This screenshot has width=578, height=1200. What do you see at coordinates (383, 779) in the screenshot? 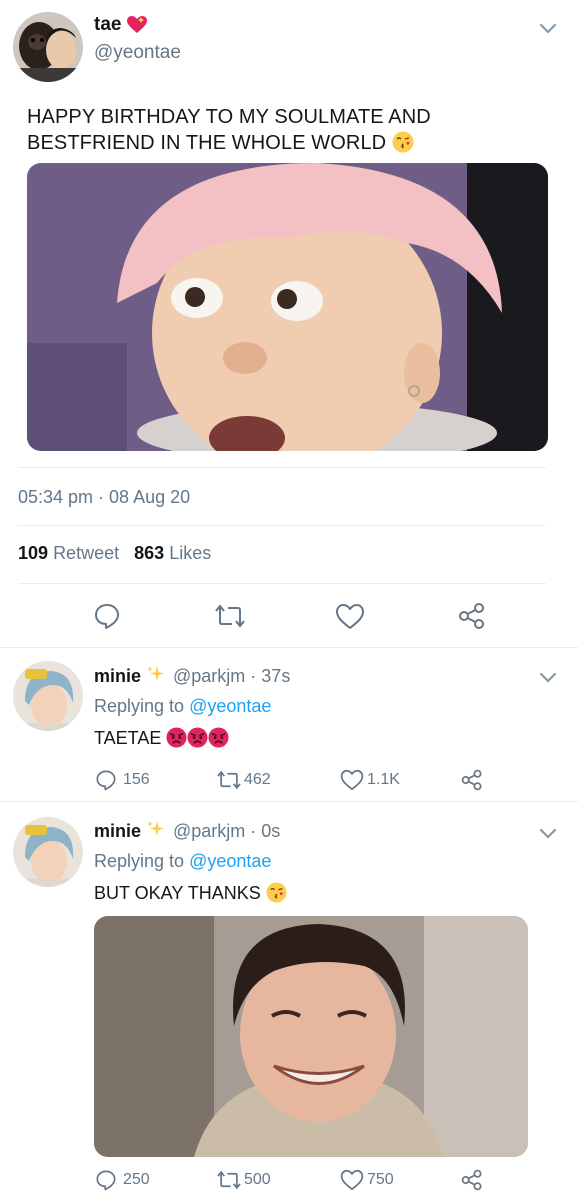
I see `like-count: 1.1K` at bounding box center [383, 779].